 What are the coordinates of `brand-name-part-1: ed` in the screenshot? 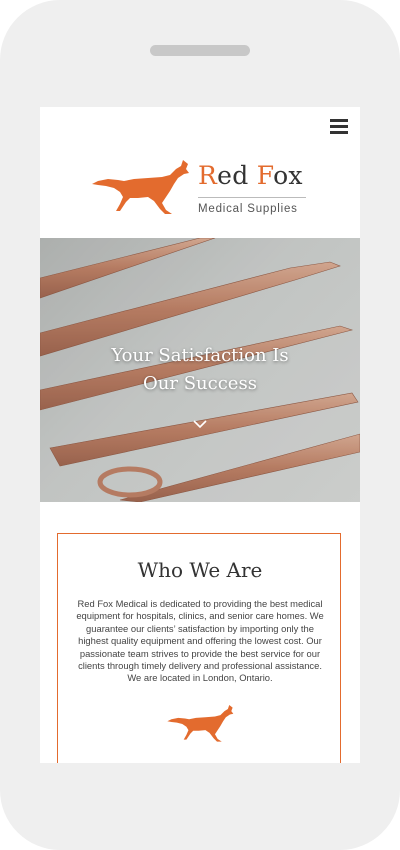 It's located at (237, 175).